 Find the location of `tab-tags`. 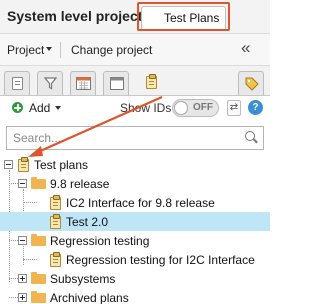

tab-tags is located at coordinates (251, 83).